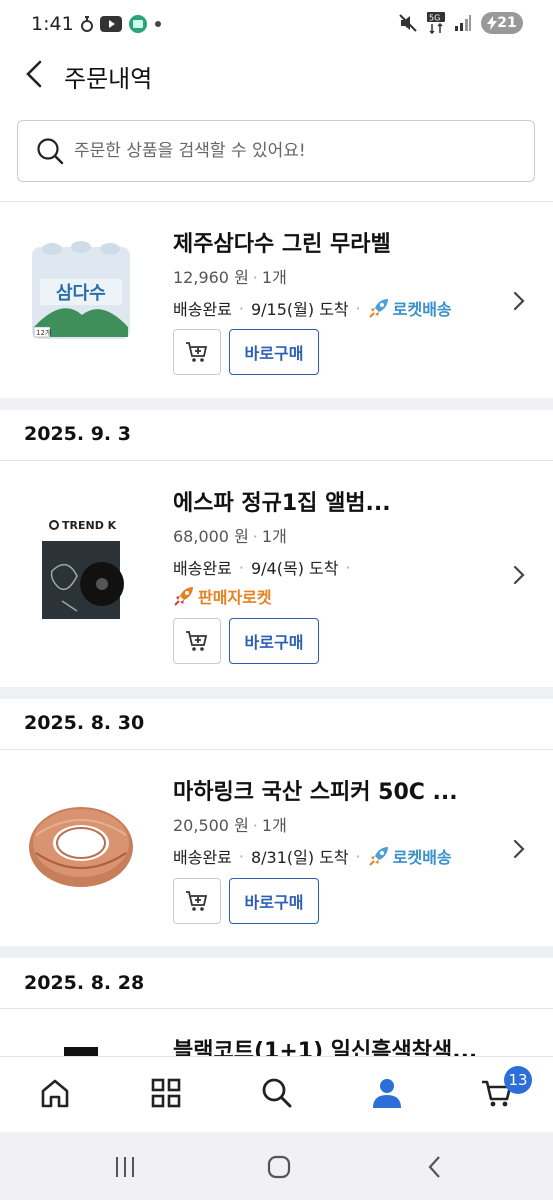  What do you see at coordinates (435, 1167) in the screenshot?
I see `system-back-button` at bounding box center [435, 1167].